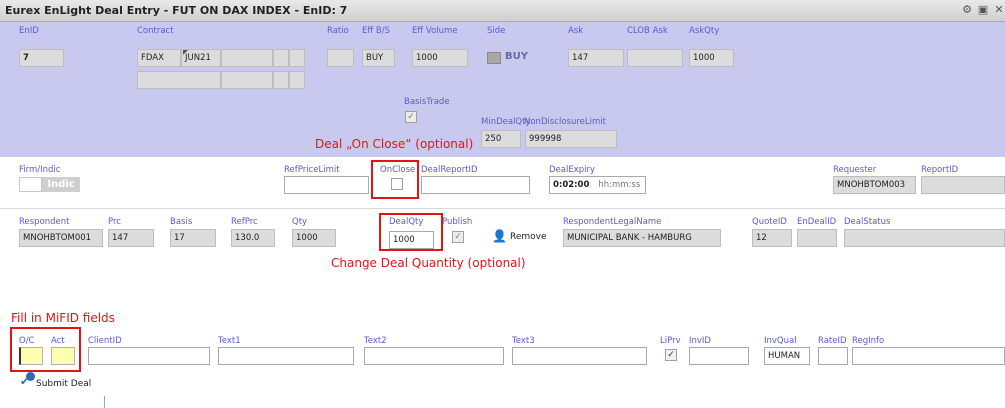 This screenshot has height=408, width=1005. I want to click on dealreportid-input, so click(475, 185).